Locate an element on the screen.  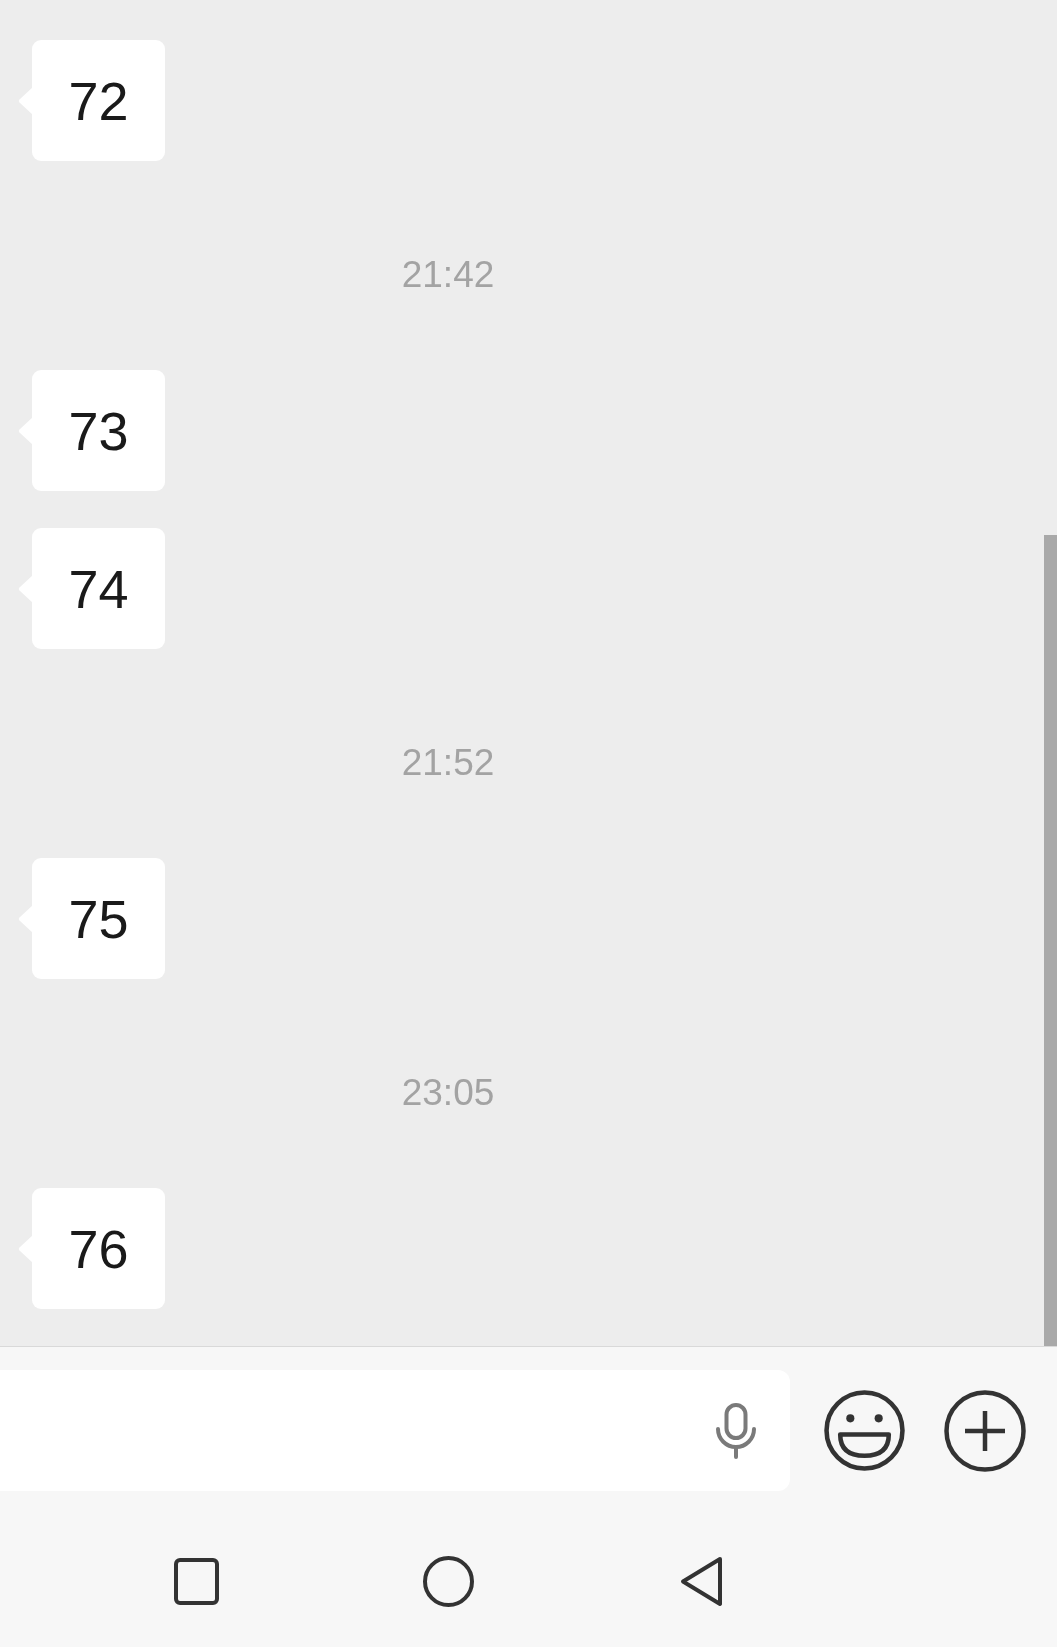
message-text: 72 is located at coordinates (98, 100).